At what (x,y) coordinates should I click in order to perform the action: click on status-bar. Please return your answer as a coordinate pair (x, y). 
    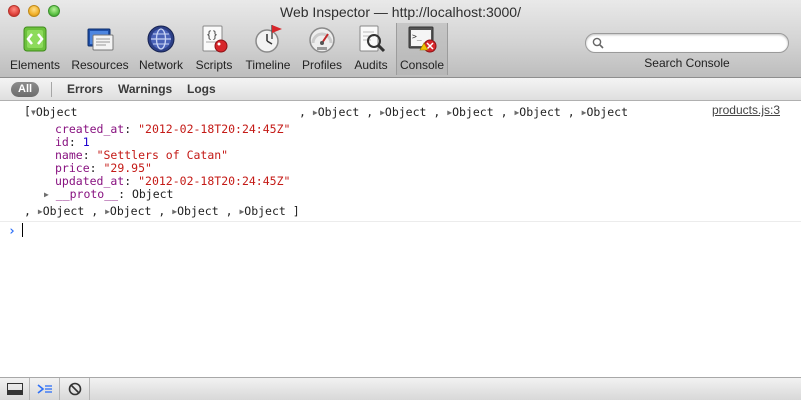
    Looking at the image, I should click on (400, 388).